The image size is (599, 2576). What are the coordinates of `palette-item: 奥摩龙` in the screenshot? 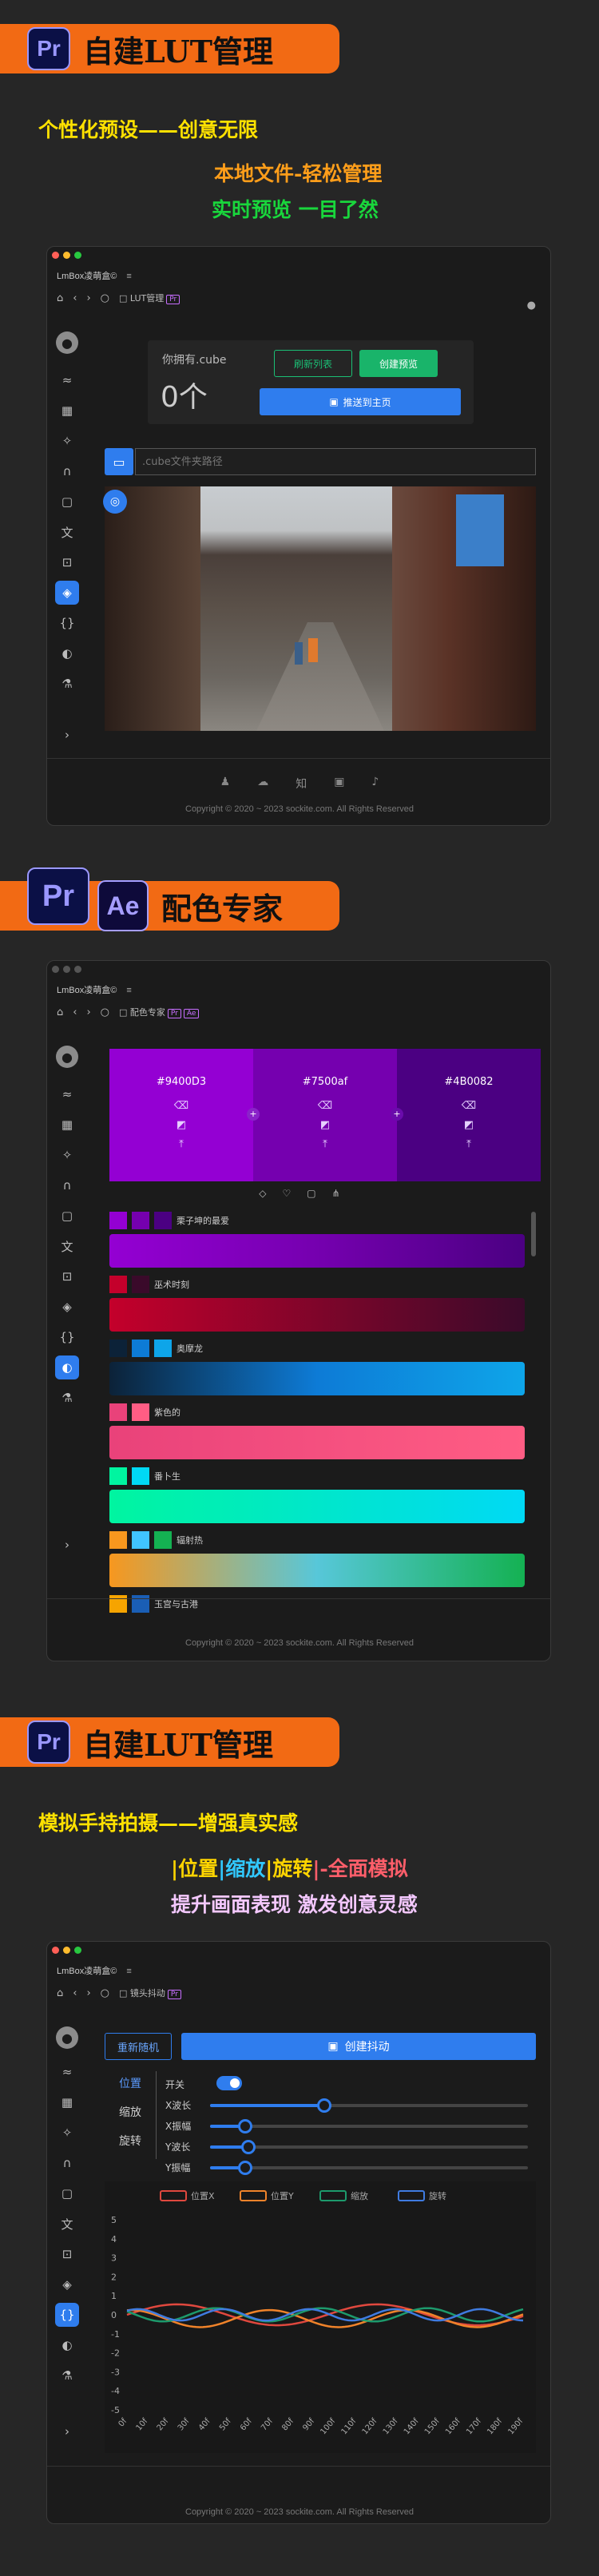 It's located at (156, 1348).